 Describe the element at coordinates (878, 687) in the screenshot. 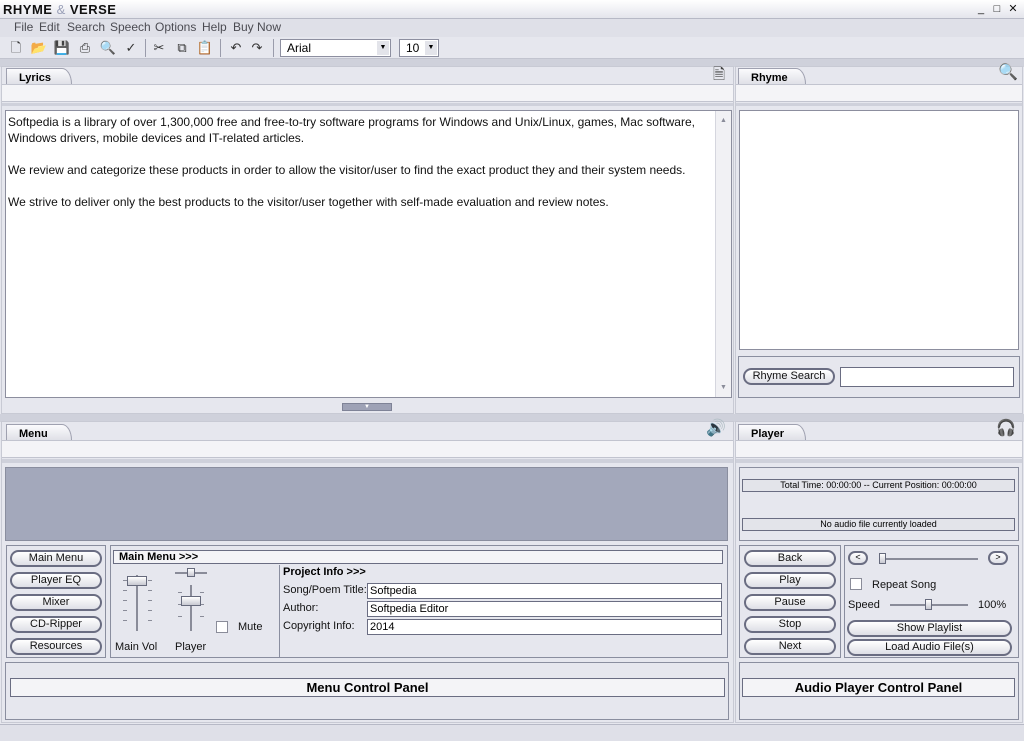

I see `player-control-panel-title: Audio Player Control Panel` at that location.